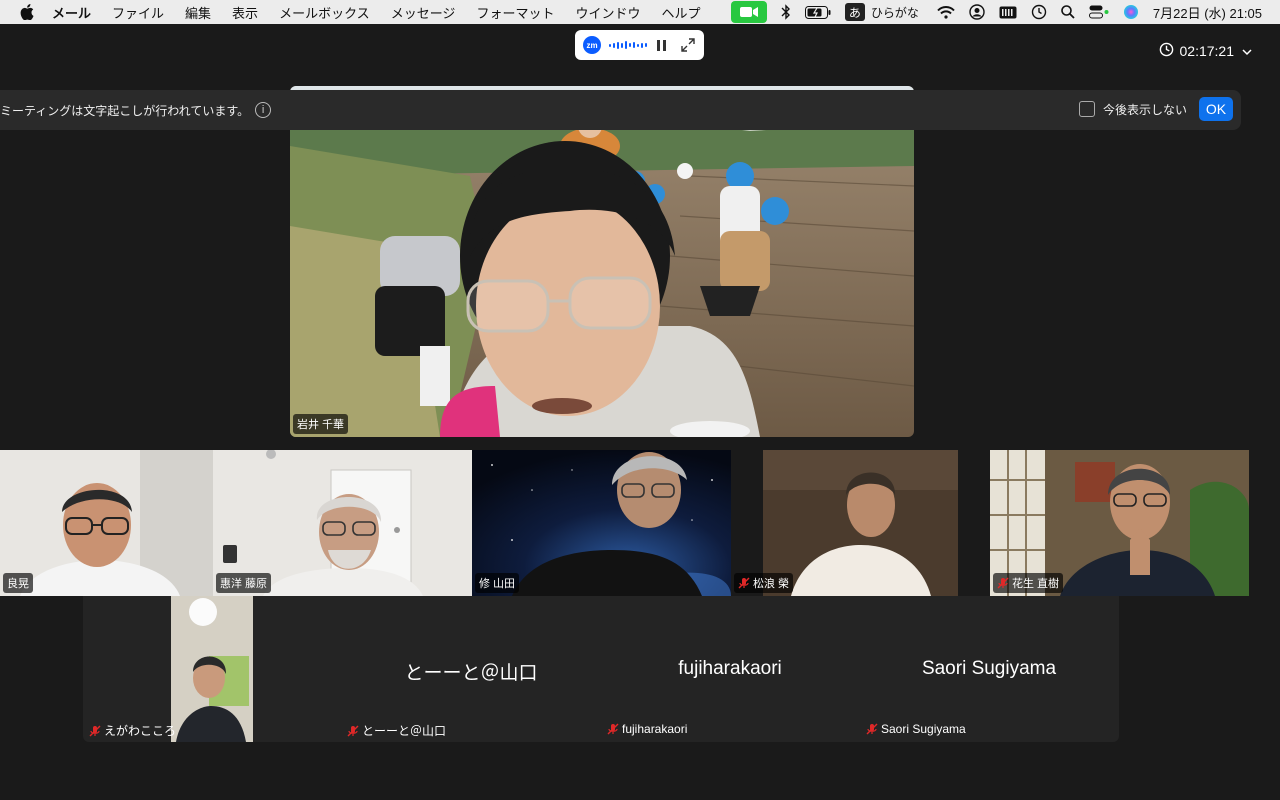 The image size is (1280, 800). I want to click on time-machine-icon, so click(1039, 12).